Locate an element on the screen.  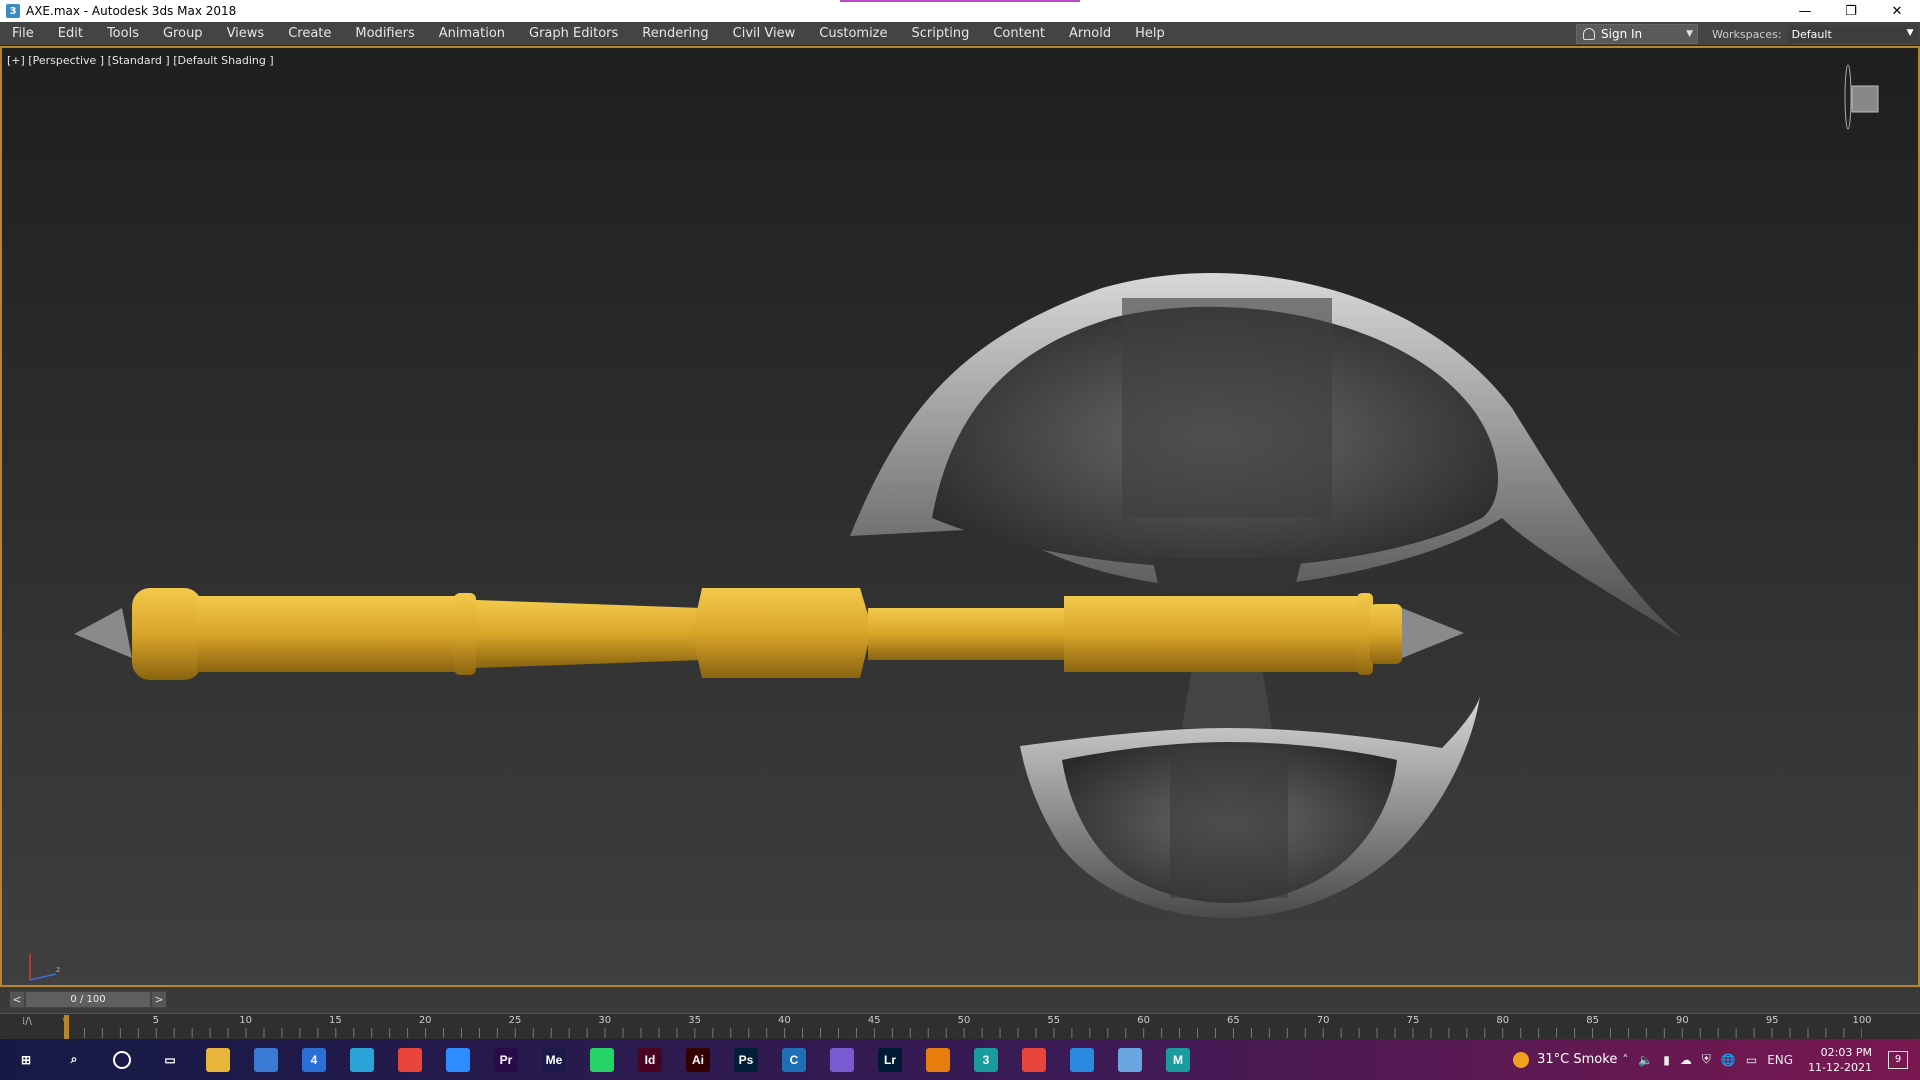
maya-icon-glyph: M is located at coordinates (1178, 1059).